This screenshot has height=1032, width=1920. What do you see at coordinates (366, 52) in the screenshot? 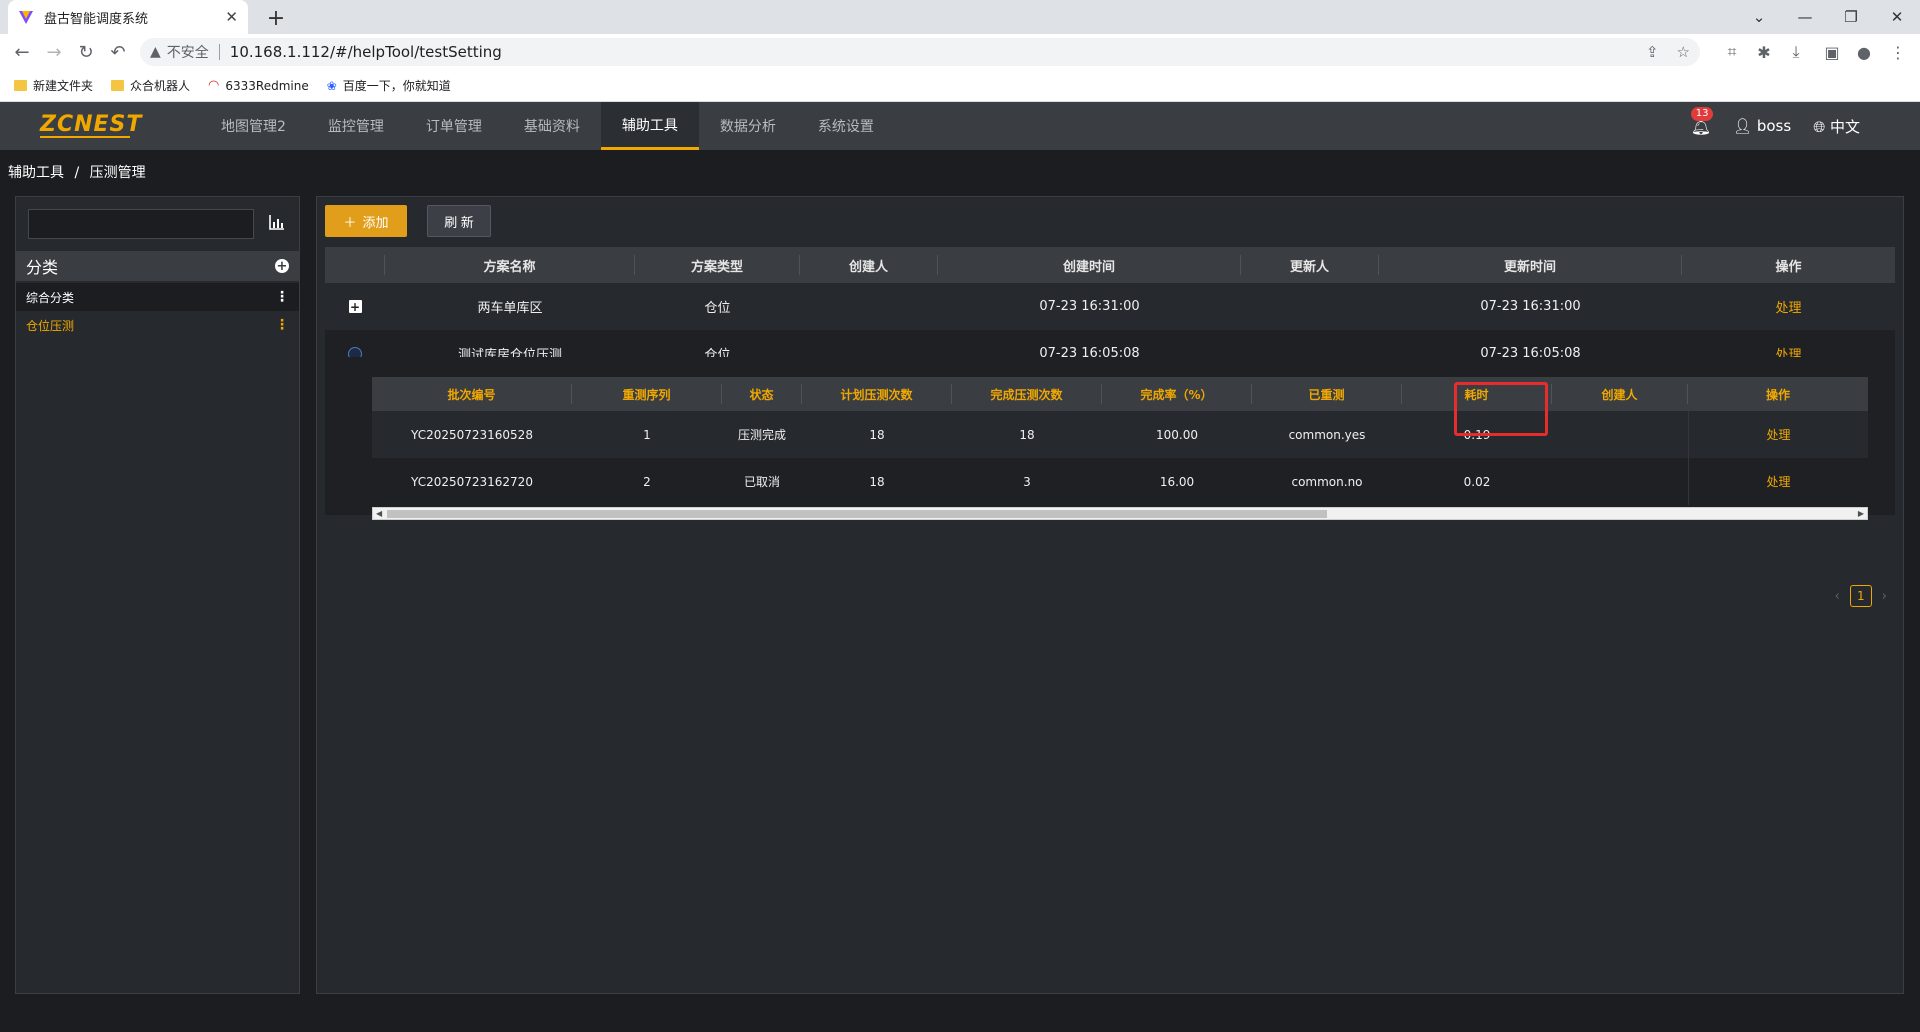
I see `url-text: 10.168.1.112/#/helpTool/testSetting` at bounding box center [366, 52].